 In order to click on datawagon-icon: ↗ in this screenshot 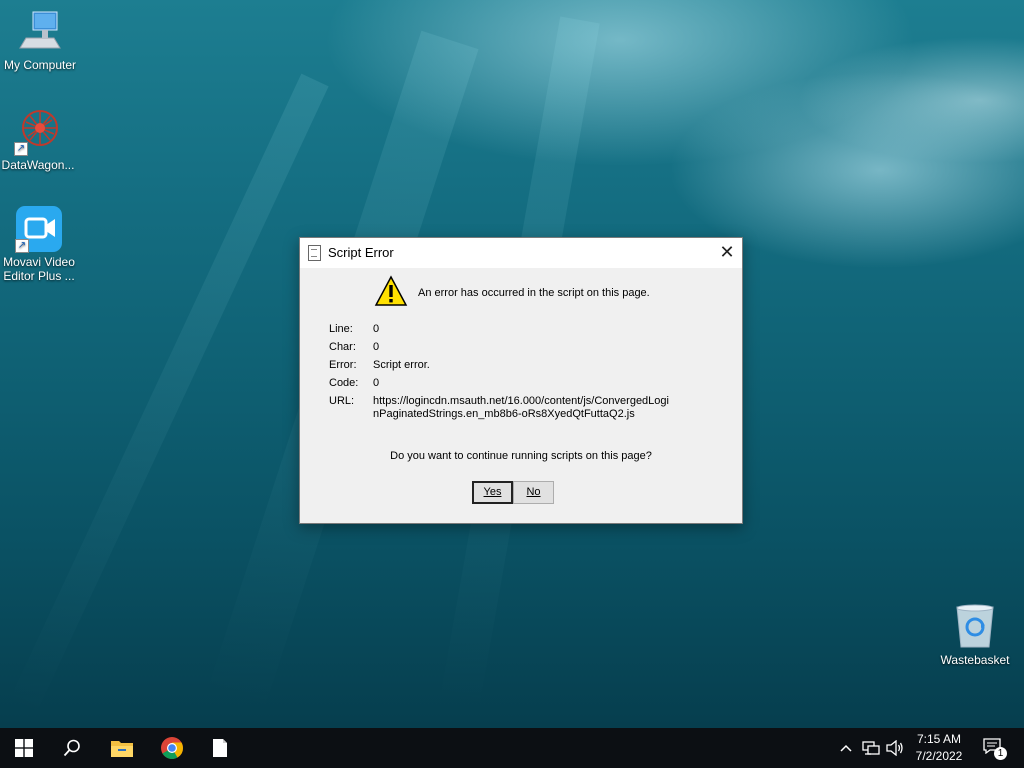, I will do `click(38, 132)`.